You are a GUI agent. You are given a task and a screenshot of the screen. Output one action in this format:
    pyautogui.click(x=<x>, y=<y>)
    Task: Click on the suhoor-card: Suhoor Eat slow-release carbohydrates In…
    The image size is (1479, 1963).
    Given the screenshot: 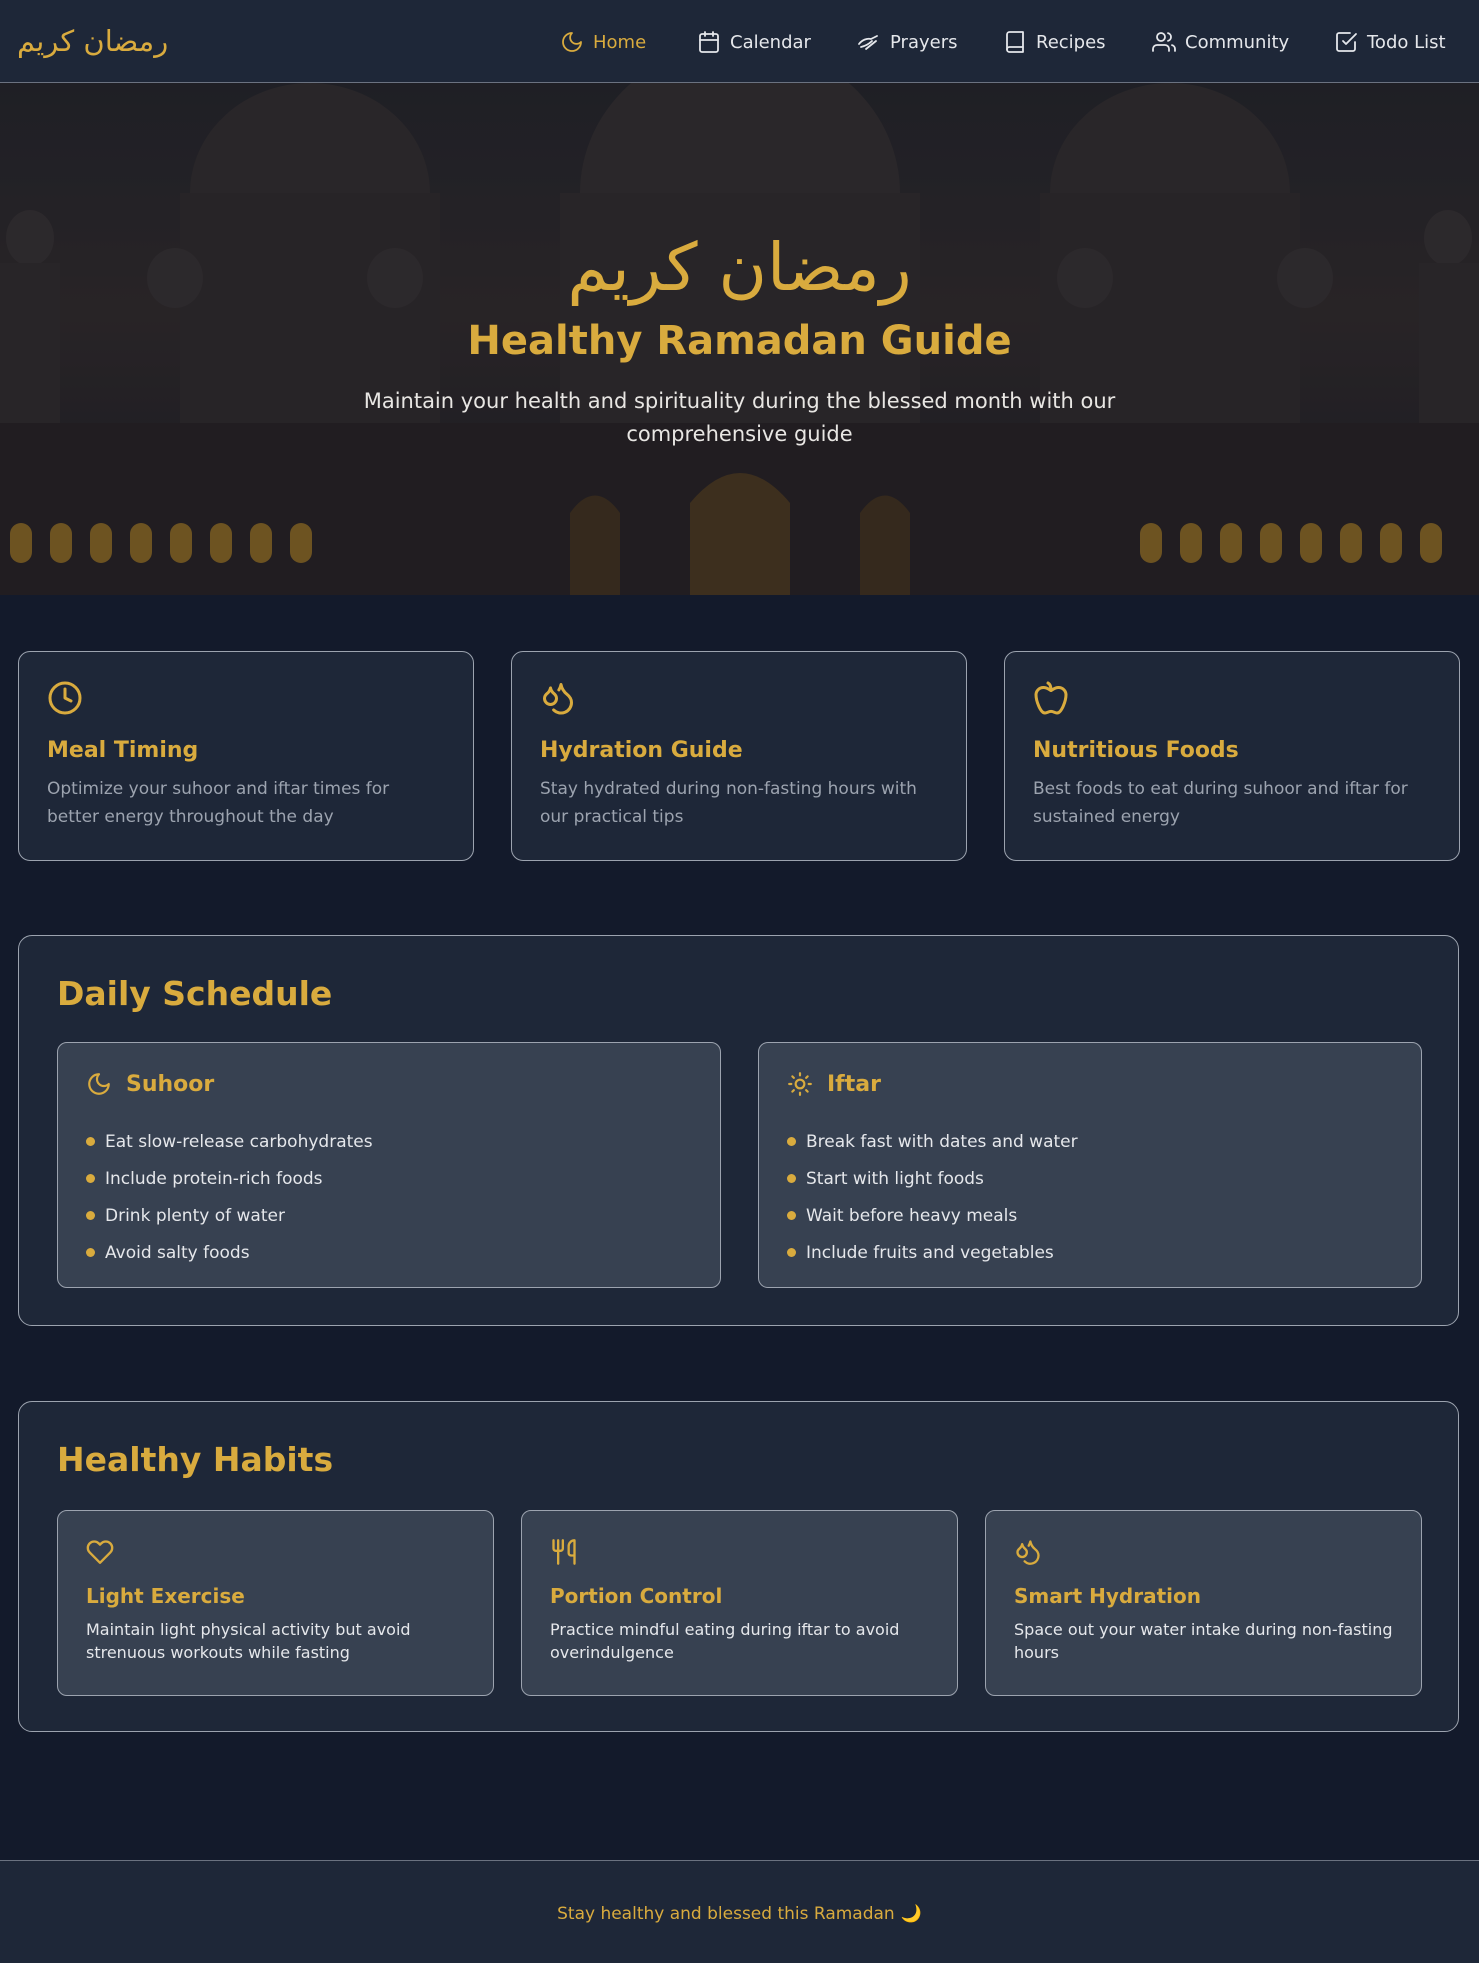 What is the action you would take?
    pyautogui.click(x=389, y=1165)
    